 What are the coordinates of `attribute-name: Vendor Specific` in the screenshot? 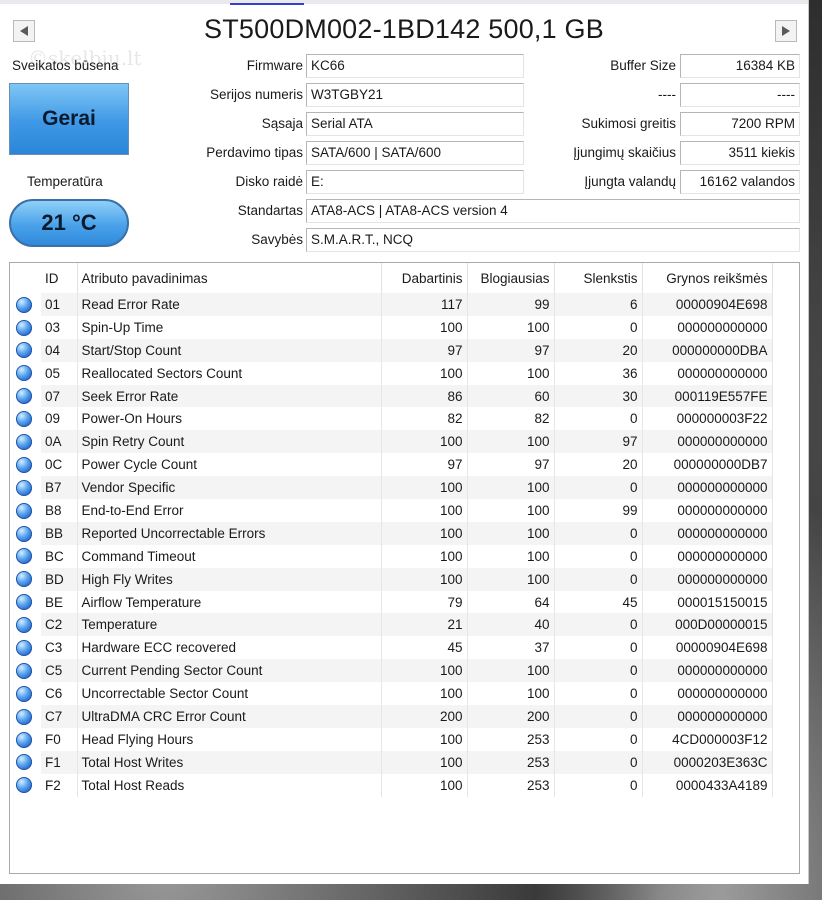 It's located at (229, 488).